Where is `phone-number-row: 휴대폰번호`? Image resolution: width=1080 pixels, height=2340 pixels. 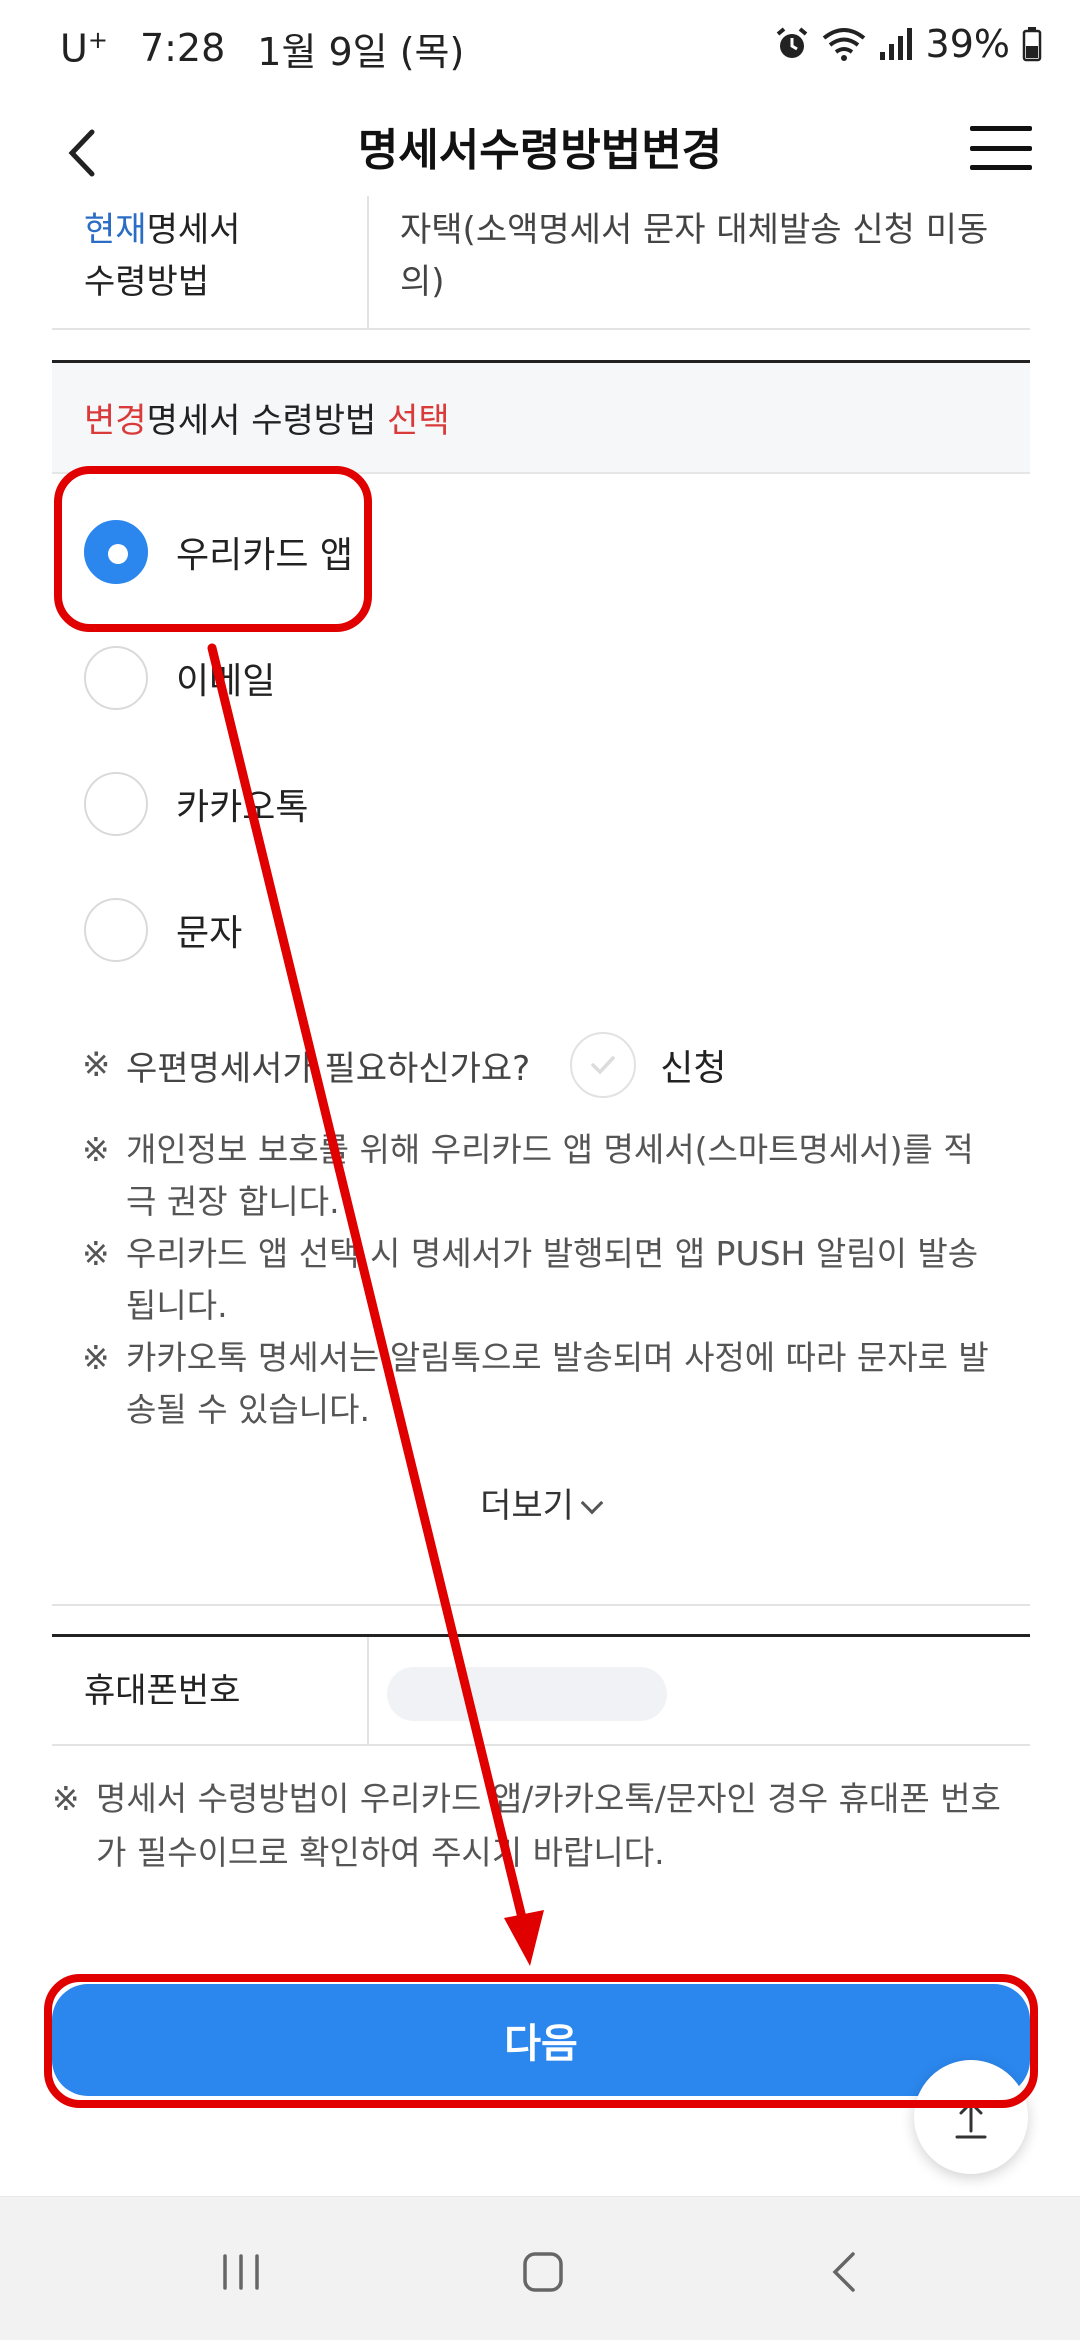
phone-number-row: 휴대폰번호 is located at coordinates (541, 1690).